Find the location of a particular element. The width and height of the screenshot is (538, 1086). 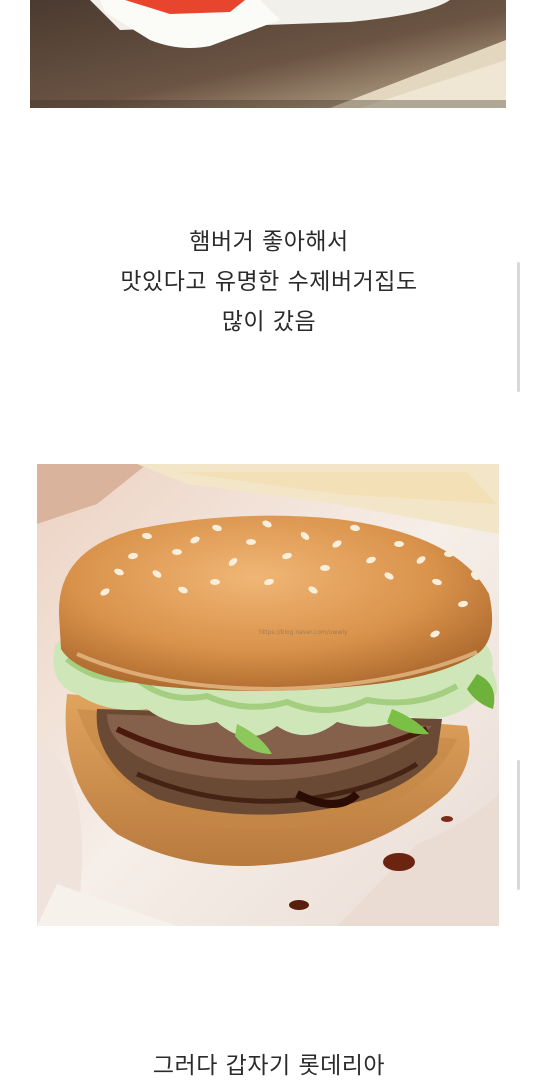

caption-1-line-2: 맛있다고 유명한 수제버거집도 is located at coordinates (269, 282).